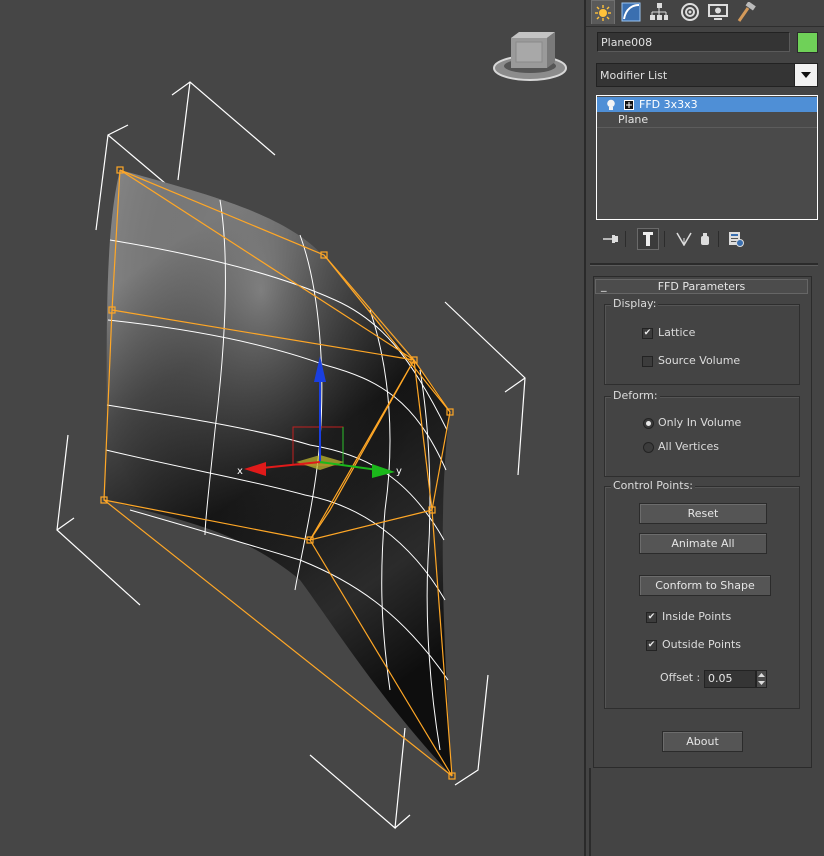  I want to click on motion-tab, so click(690, 12).